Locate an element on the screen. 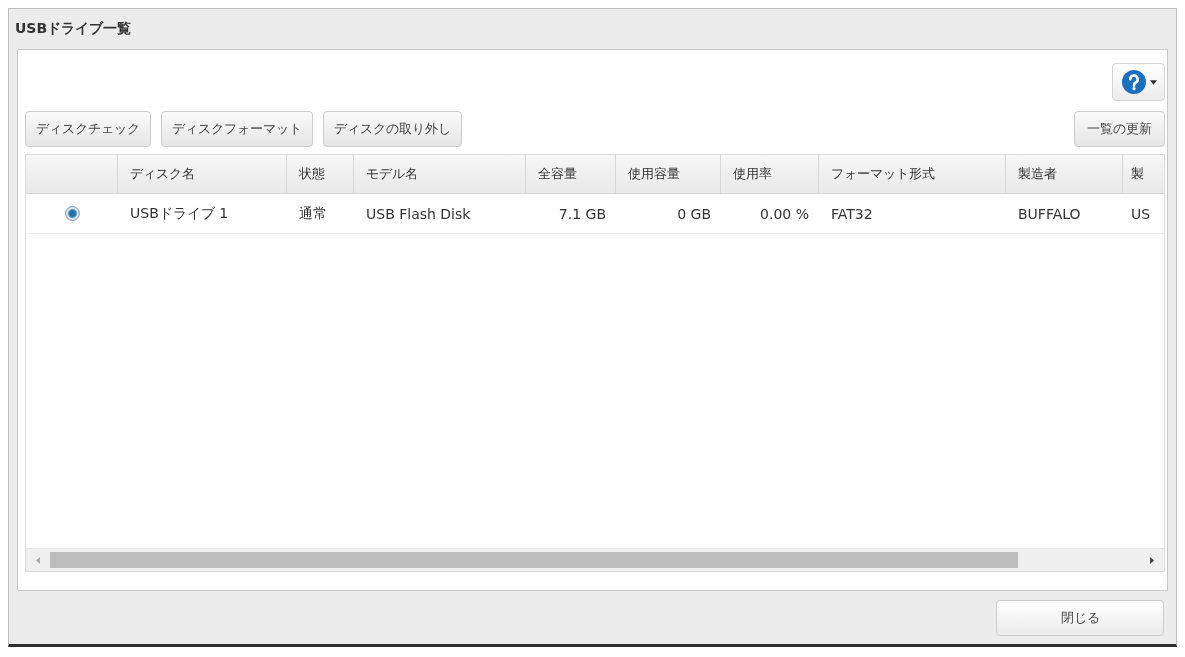  horizontal-scrollbar is located at coordinates (595, 559).